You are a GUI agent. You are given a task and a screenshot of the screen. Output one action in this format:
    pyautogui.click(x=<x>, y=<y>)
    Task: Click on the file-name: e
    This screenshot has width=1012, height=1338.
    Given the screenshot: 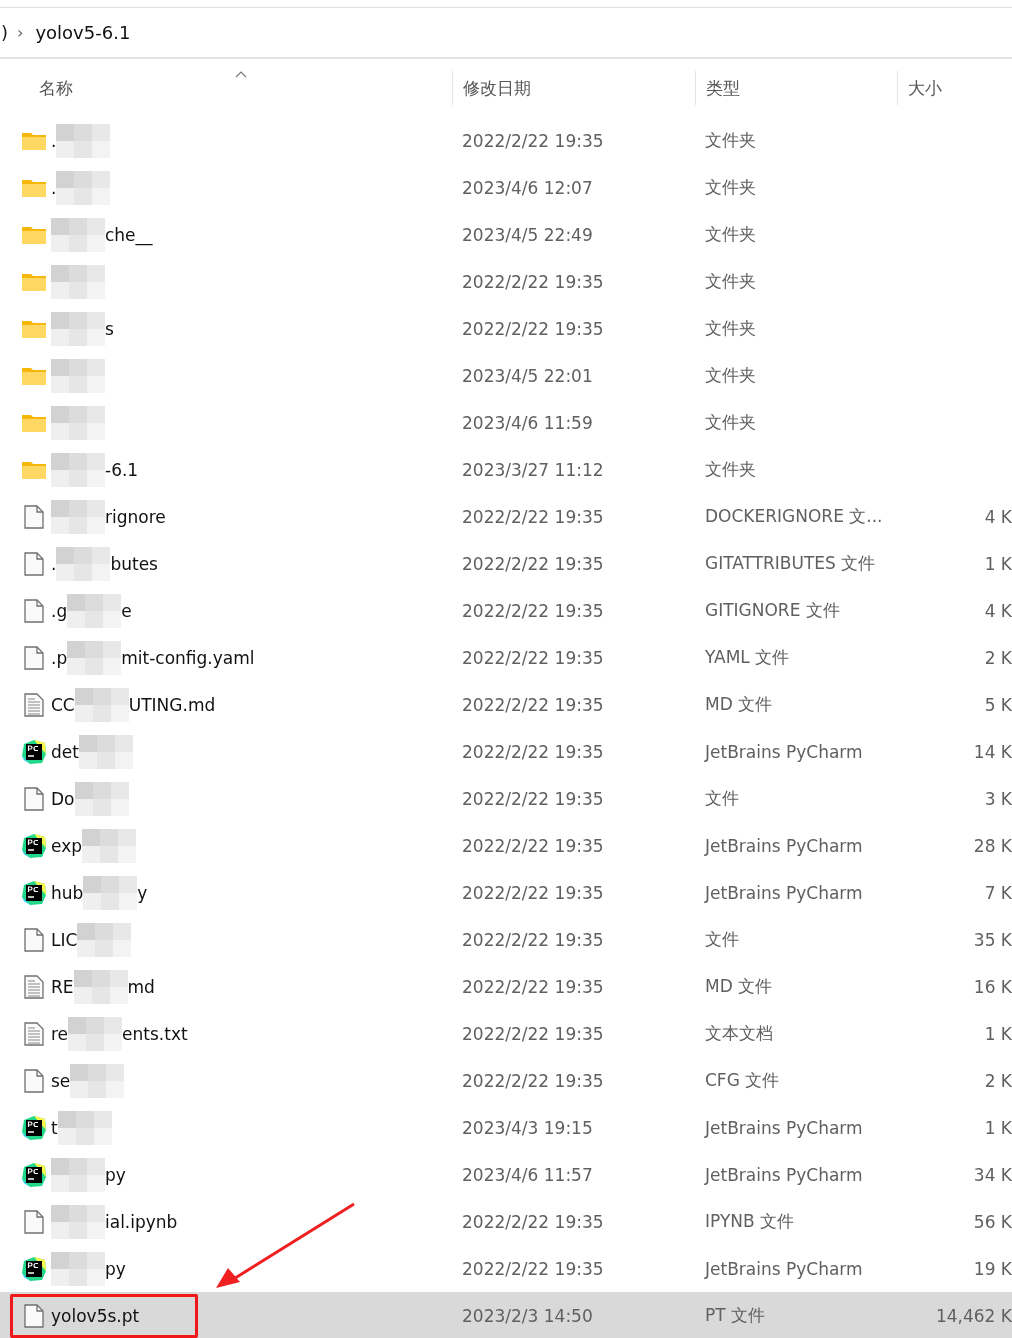 What is the action you would take?
    pyautogui.click(x=126, y=610)
    